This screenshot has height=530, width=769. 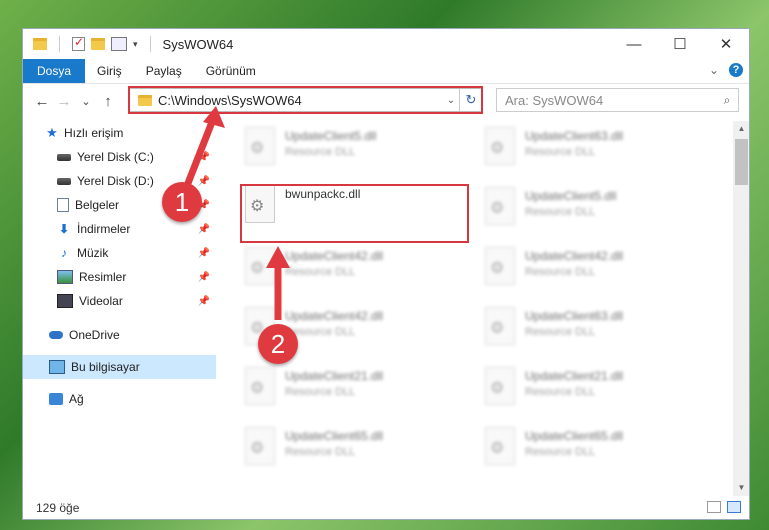 What do you see at coordinates (119, 44) in the screenshot?
I see `customize-icon` at bounding box center [119, 44].